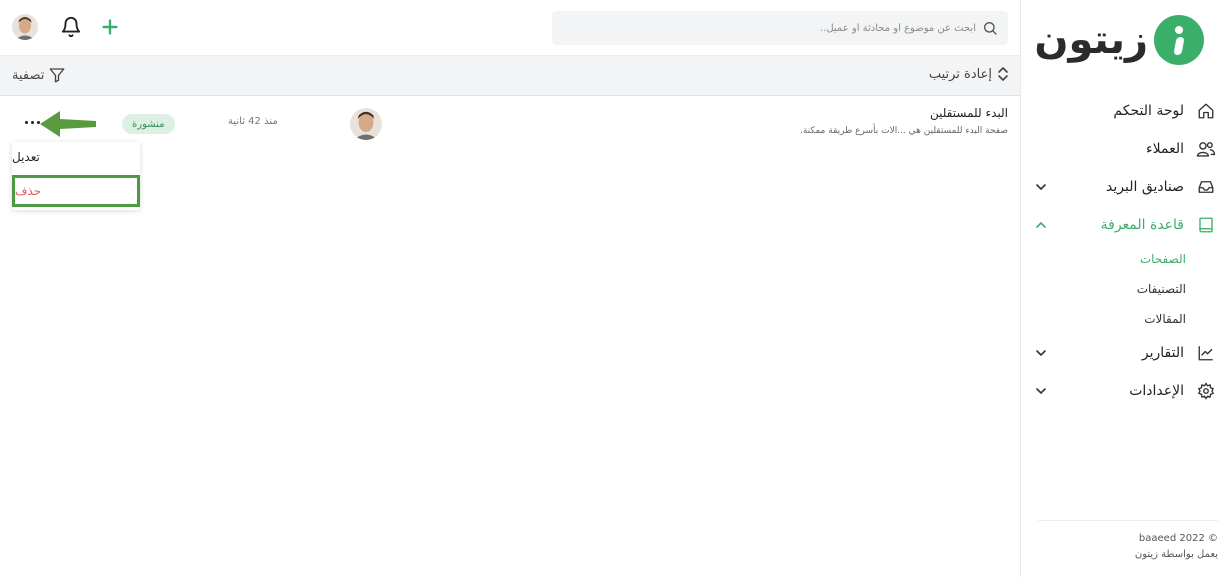  Describe the element at coordinates (1128, 541) in the screenshot. I see `sidebar-footer: © 2022 baaeed يعمل بواسطة زيتون` at that location.